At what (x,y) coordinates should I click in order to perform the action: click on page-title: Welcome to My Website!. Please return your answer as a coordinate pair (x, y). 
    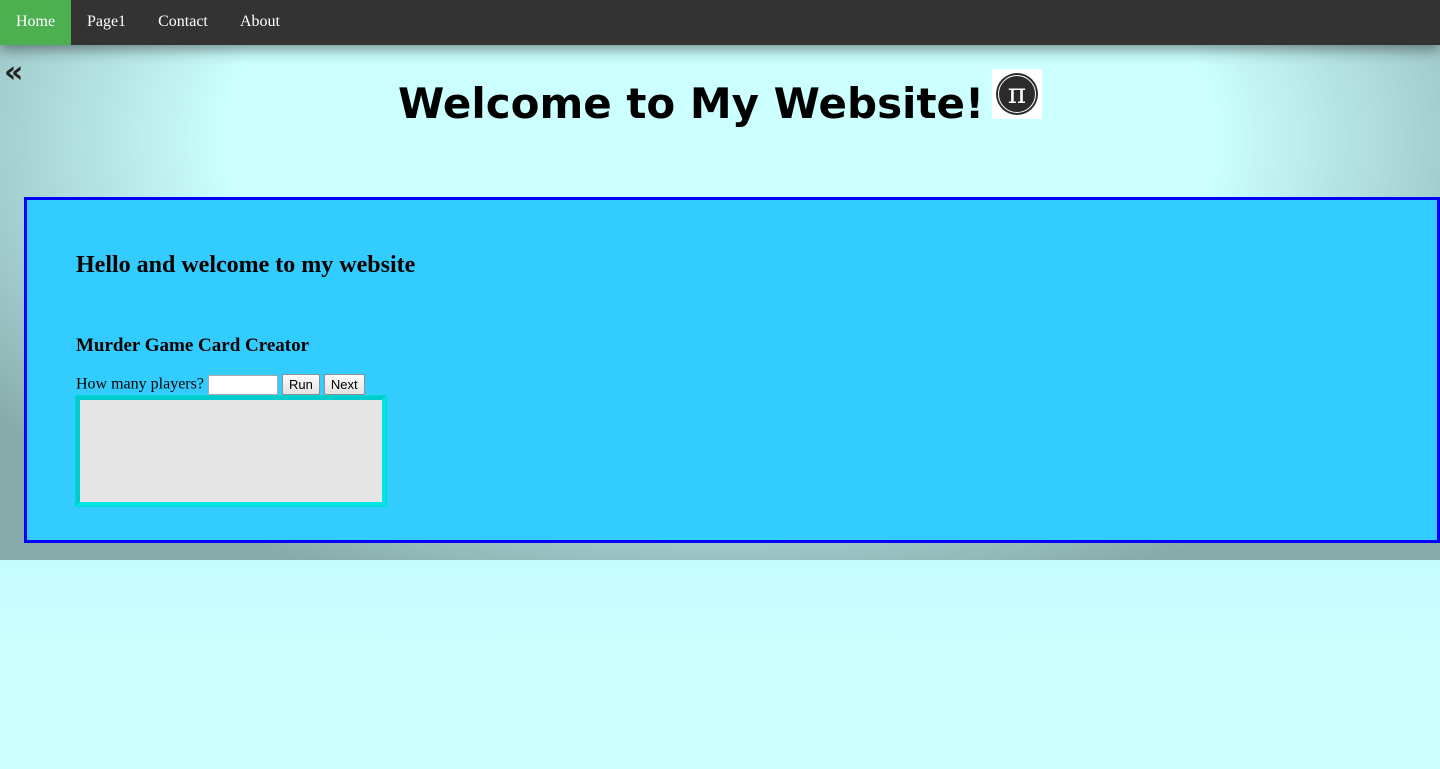
    Looking at the image, I should click on (691, 103).